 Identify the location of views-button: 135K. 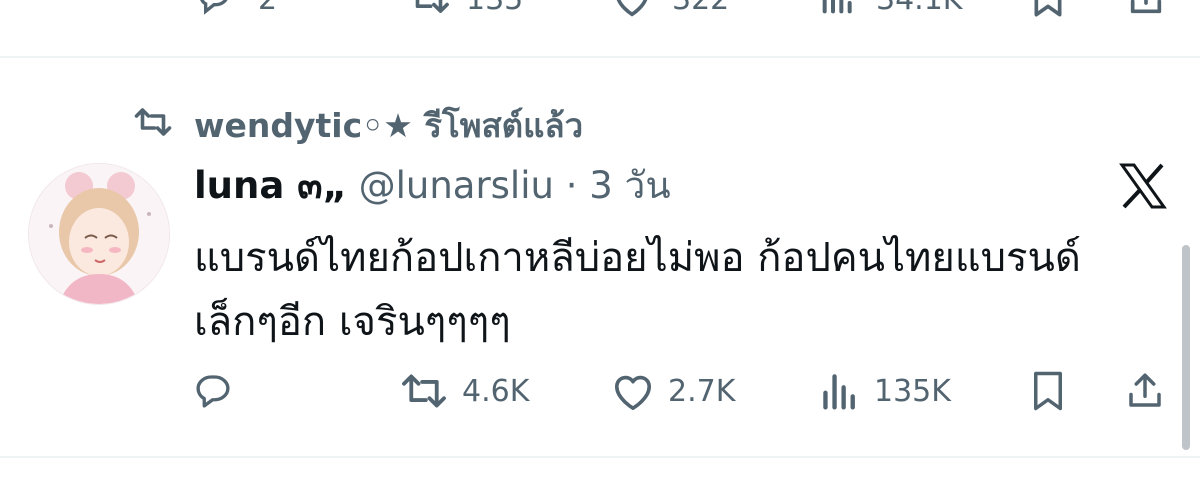
(884, 391).